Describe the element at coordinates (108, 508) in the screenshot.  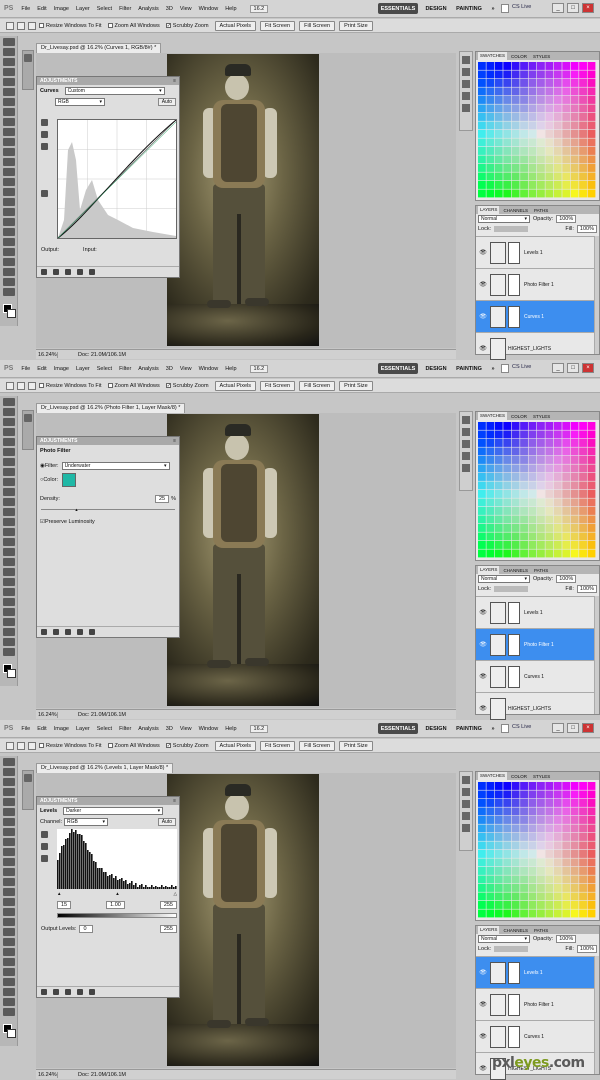
I see `density-slider: ▲` at that location.